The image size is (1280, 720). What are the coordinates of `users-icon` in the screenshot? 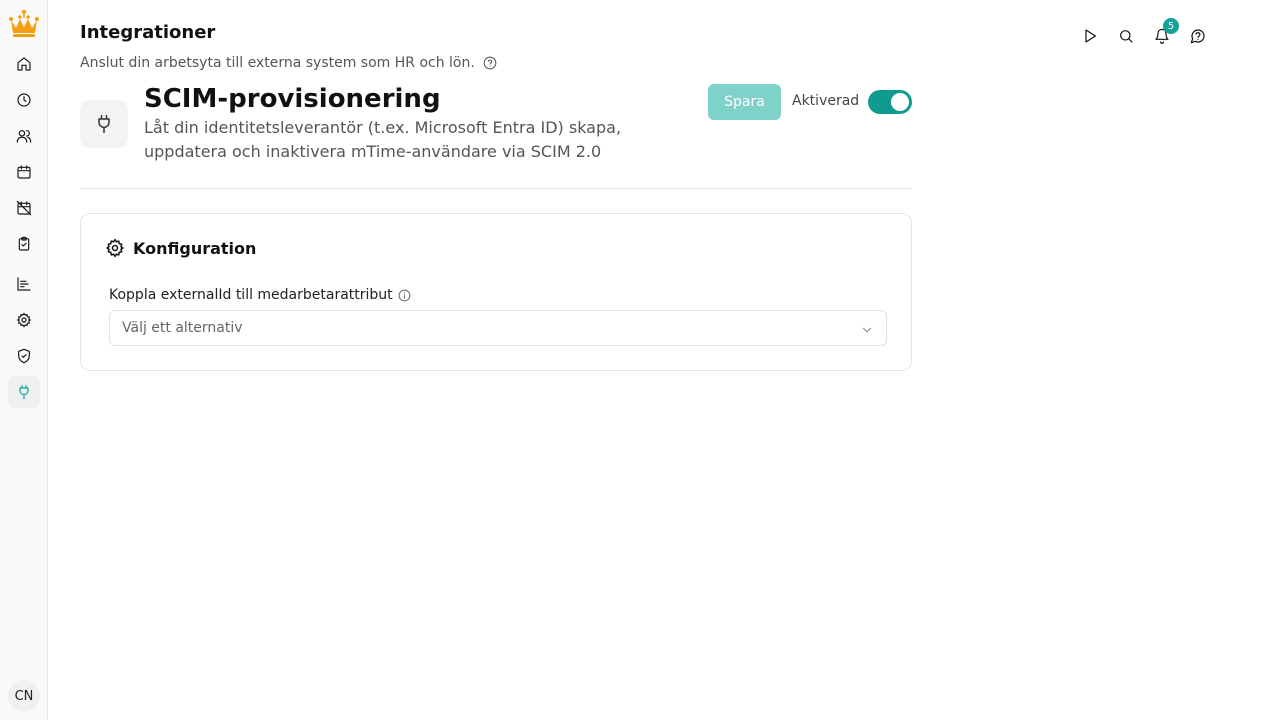 It's located at (24, 136).